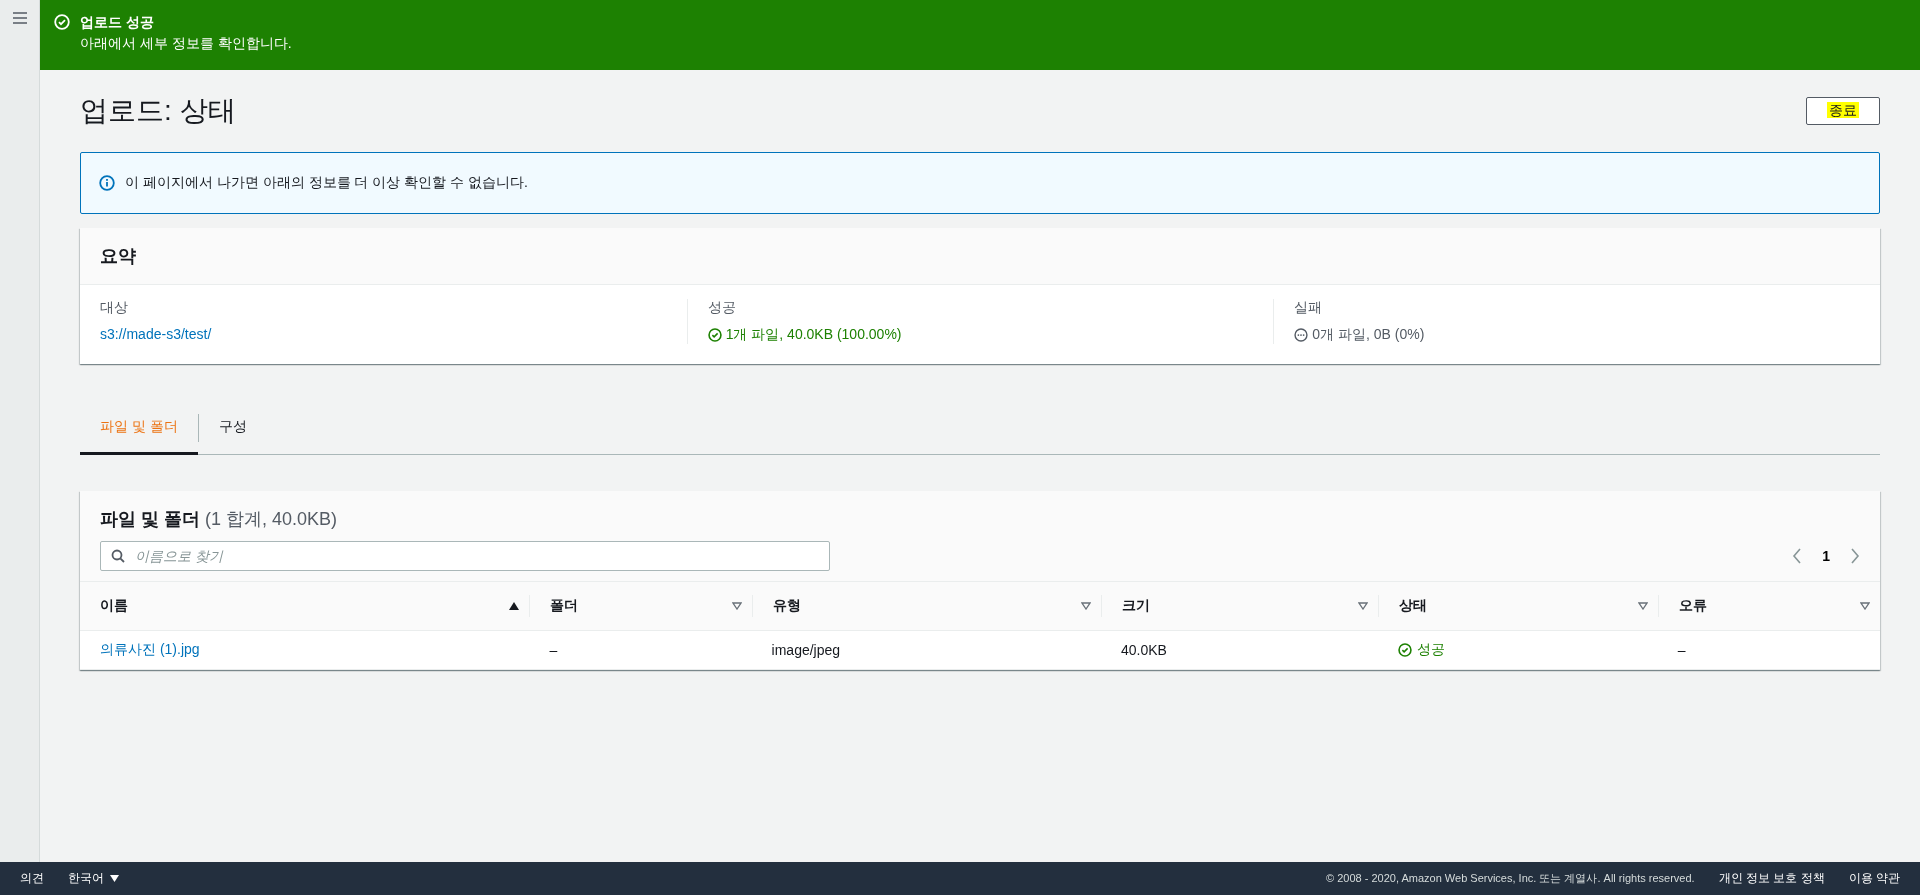 The image size is (1920, 895). What do you see at coordinates (114, 308) in the screenshot?
I see `summary-label: 대상` at bounding box center [114, 308].